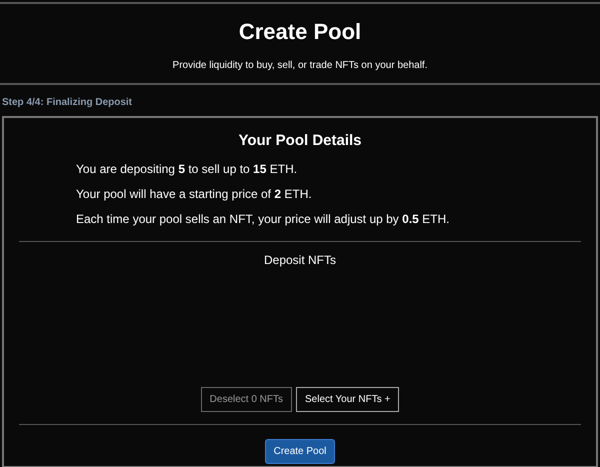  Describe the element at coordinates (263, 218) in the screenshot. I see `detail-line: Each time your pool sells an NFT, your price will adjust up by 0.5 ETH.` at that location.